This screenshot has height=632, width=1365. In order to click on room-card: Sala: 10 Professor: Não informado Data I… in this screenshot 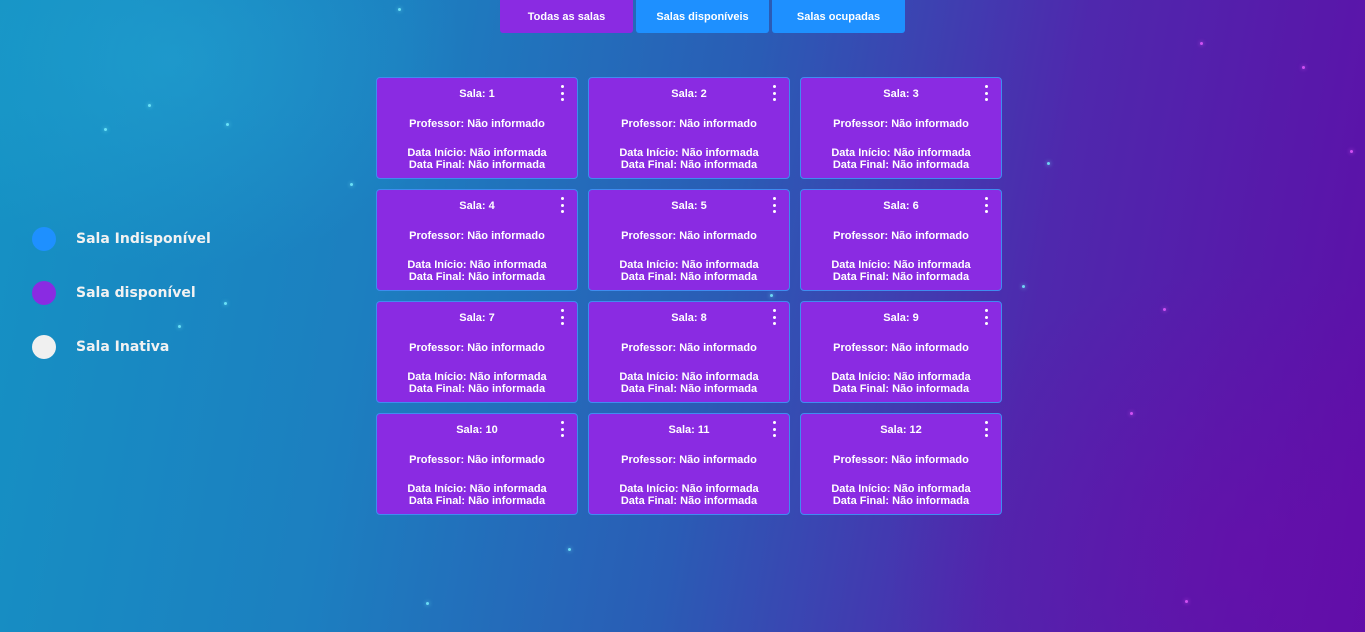, I will do `click(477, 464)`.